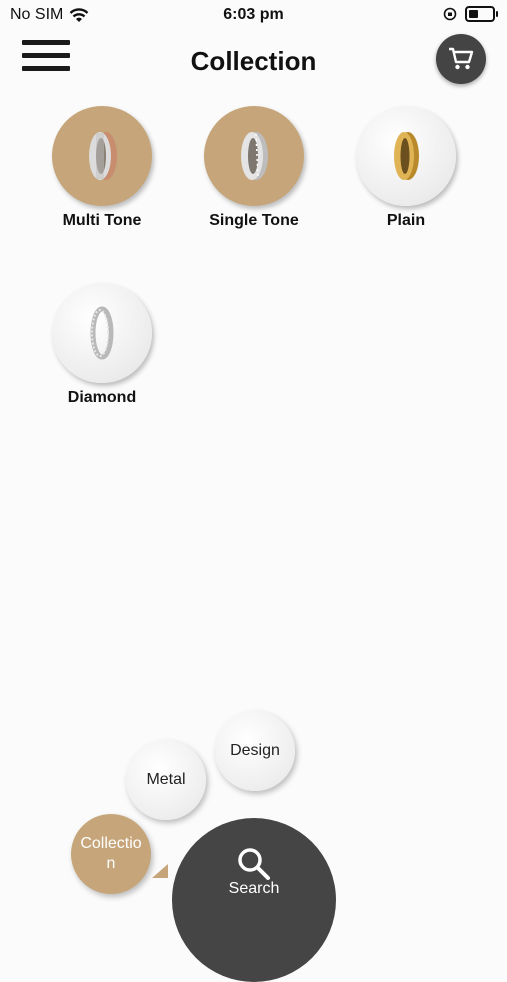  I want to click on search-label: Search, so click(254, 888).